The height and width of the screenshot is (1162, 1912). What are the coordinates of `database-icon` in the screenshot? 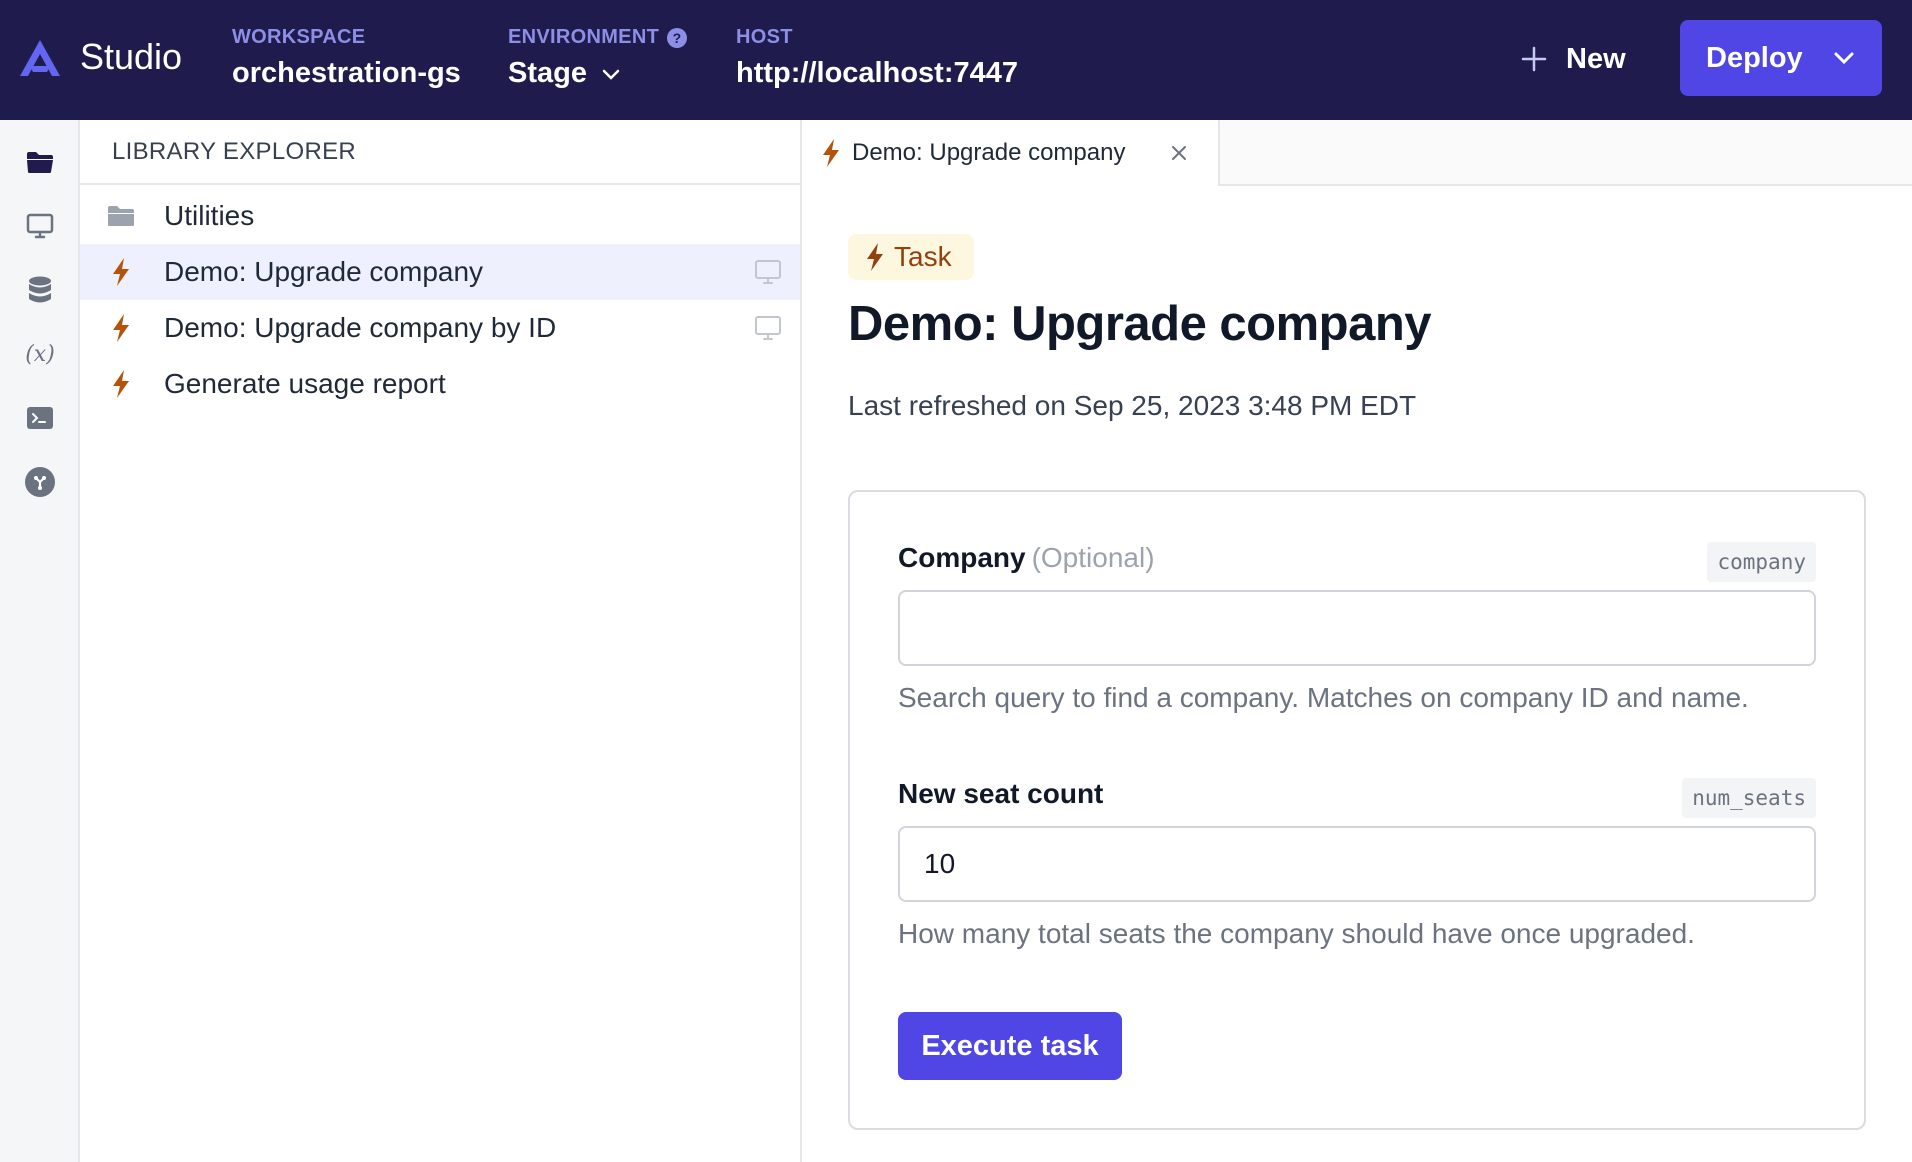 It's located at (40, 290).